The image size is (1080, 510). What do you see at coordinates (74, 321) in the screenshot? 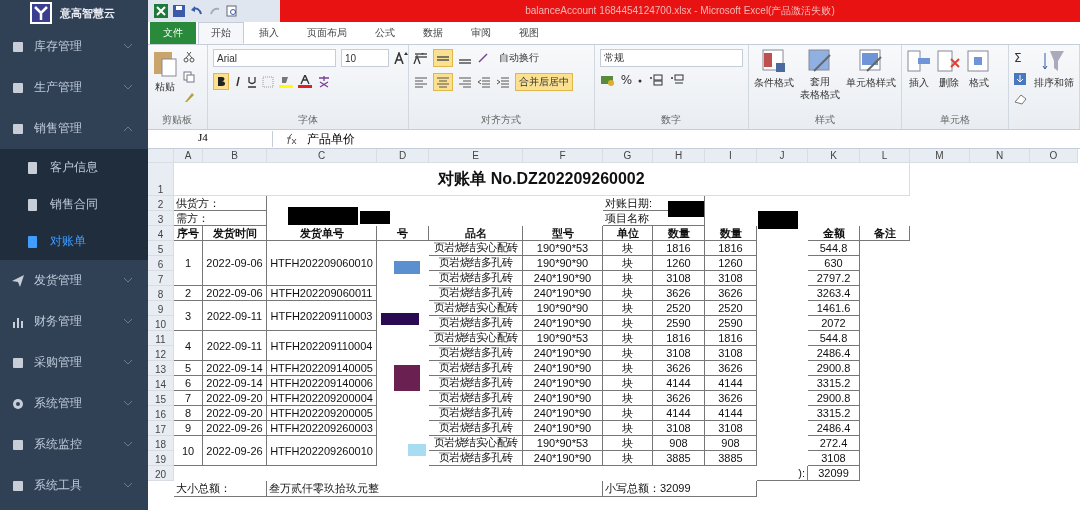
I see `menu-item: 财务管理` at bounding box center [74, 321].